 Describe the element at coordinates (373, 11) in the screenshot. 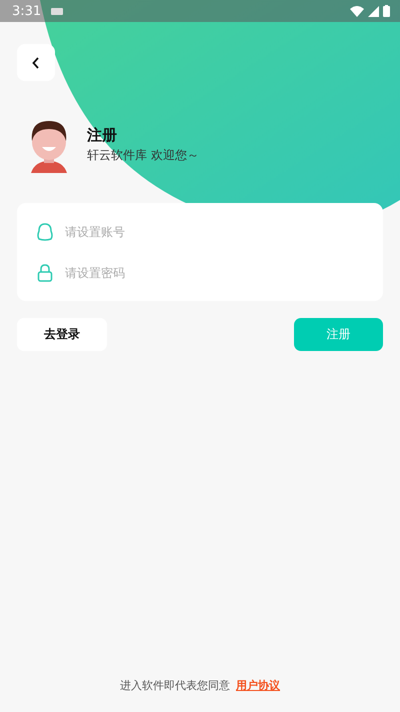

I see `signal-icon` at that location.